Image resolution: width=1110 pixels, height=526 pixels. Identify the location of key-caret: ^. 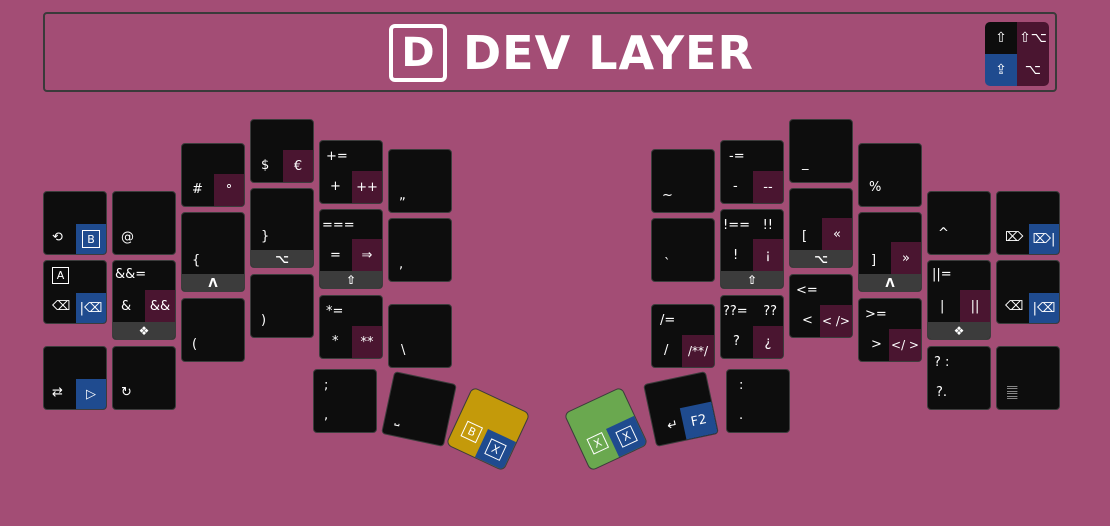
(959, 223).